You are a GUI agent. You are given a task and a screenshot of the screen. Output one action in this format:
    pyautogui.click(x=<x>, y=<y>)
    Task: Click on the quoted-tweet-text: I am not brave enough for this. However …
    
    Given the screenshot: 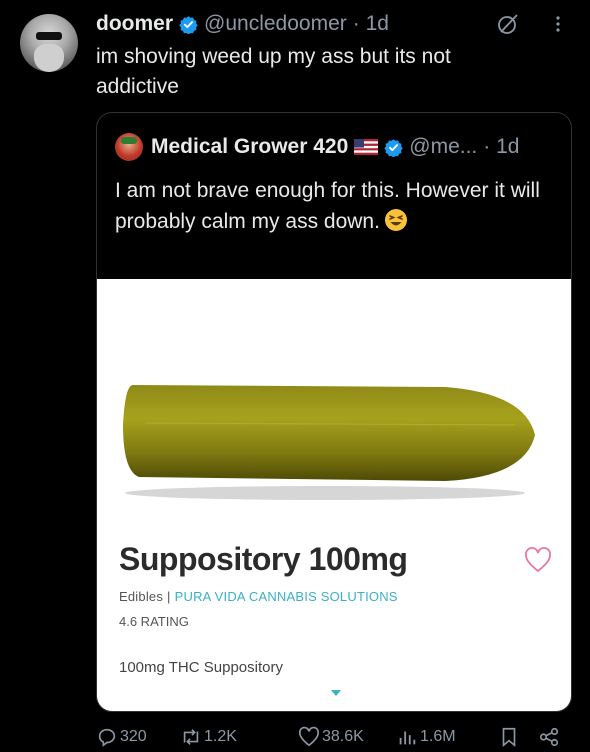 What is the action you would take?
    pyautogui.click(x=335, y=206)
    